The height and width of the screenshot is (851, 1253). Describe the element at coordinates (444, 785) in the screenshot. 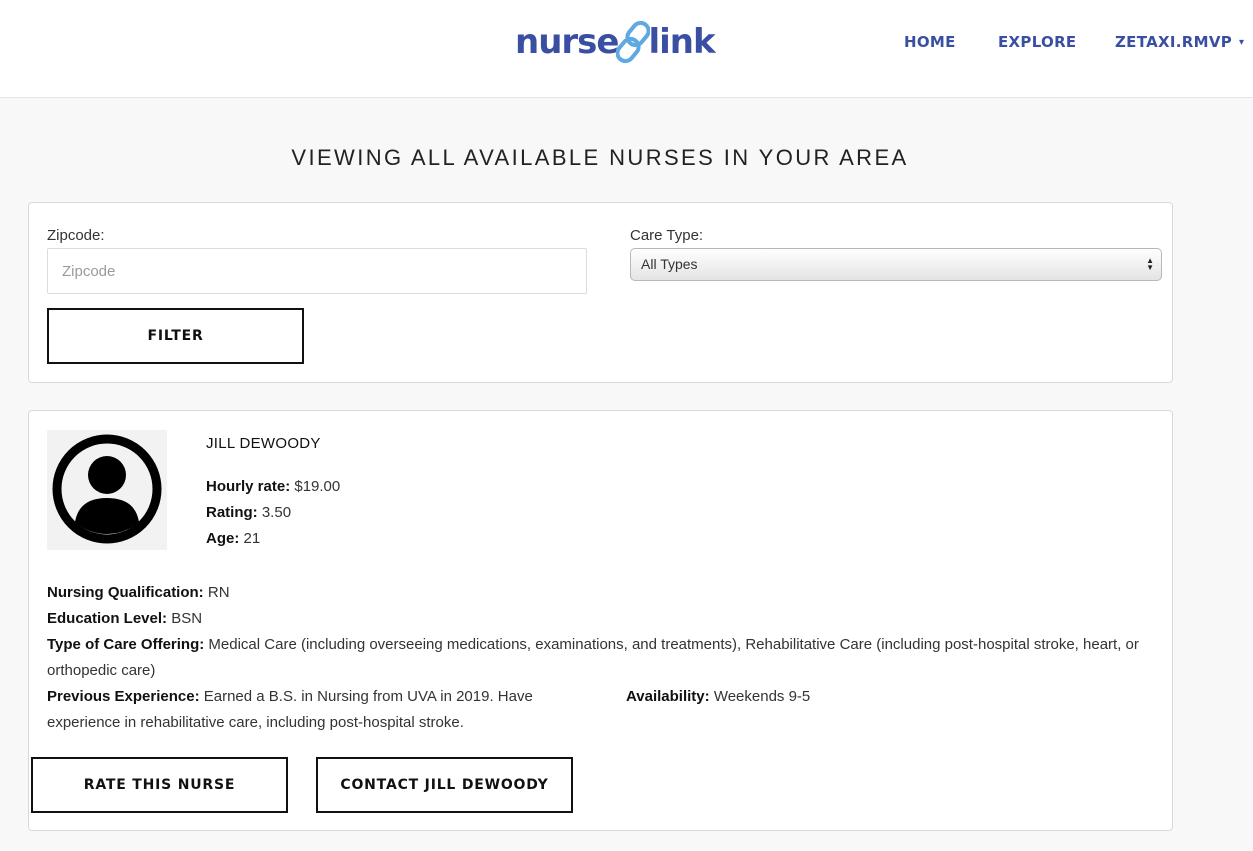

I see `contact-nurse-button: CONTACT JILL DEWOODY` at that location.